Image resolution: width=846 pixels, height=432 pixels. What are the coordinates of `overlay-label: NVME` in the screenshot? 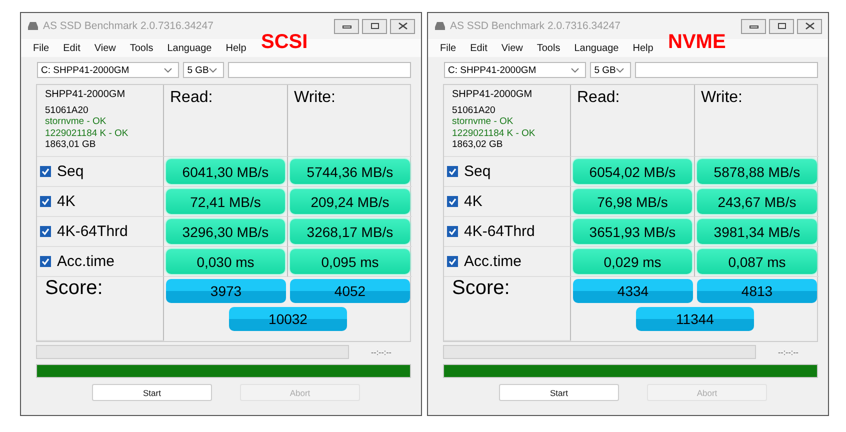 It's located at (697, 42).